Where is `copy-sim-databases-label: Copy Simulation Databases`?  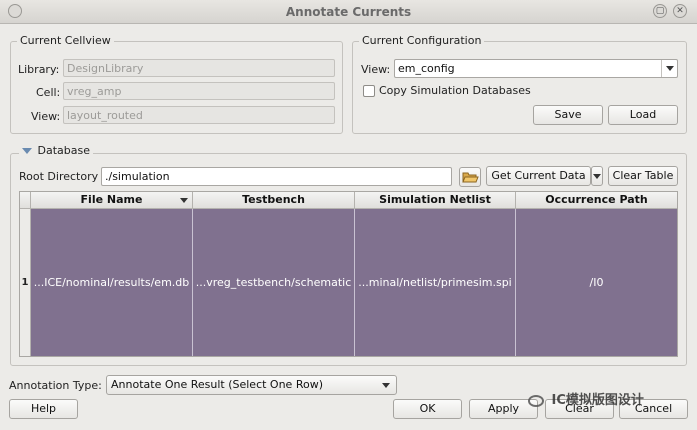 copy-sim-databases-label: Copy Simulation Databases is located at coordinates (455, 90).